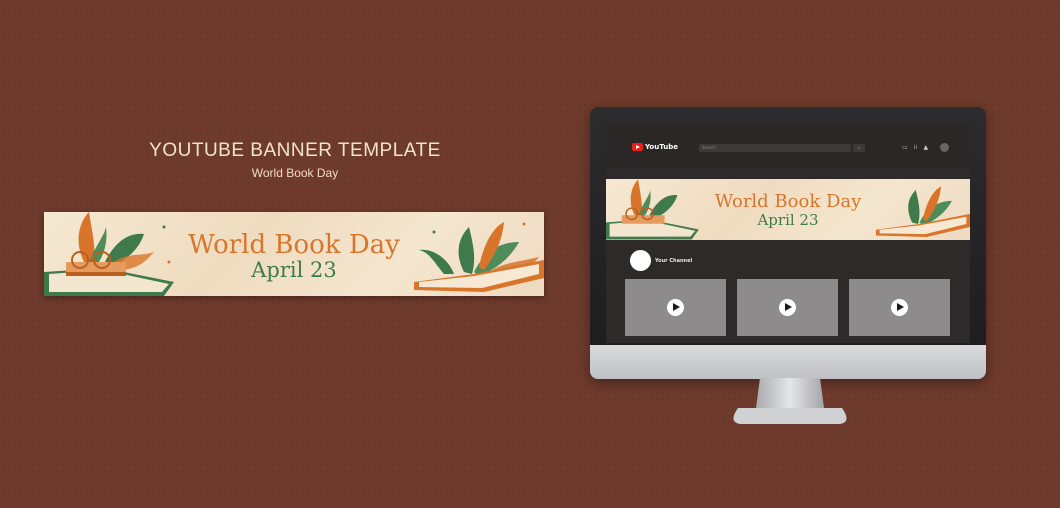 This screenshot has height=508, width=1060. Describe the element at coordinates (945, 147) in the screenshot. I see `avatar` at that location.